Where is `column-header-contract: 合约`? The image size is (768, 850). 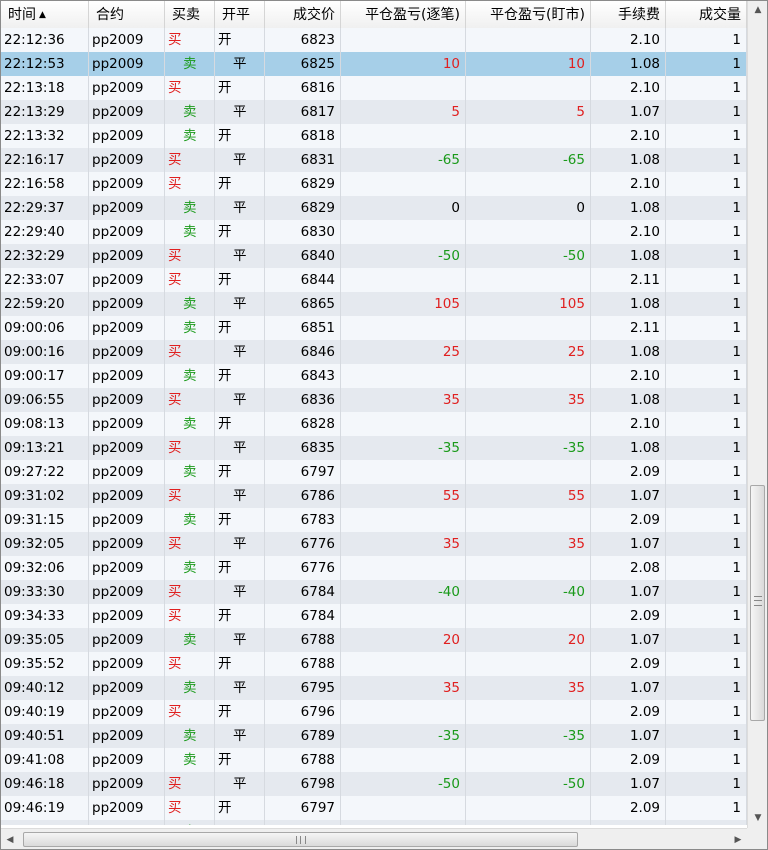 column-header-contract: 合约 is located at coordinates (127, 14).